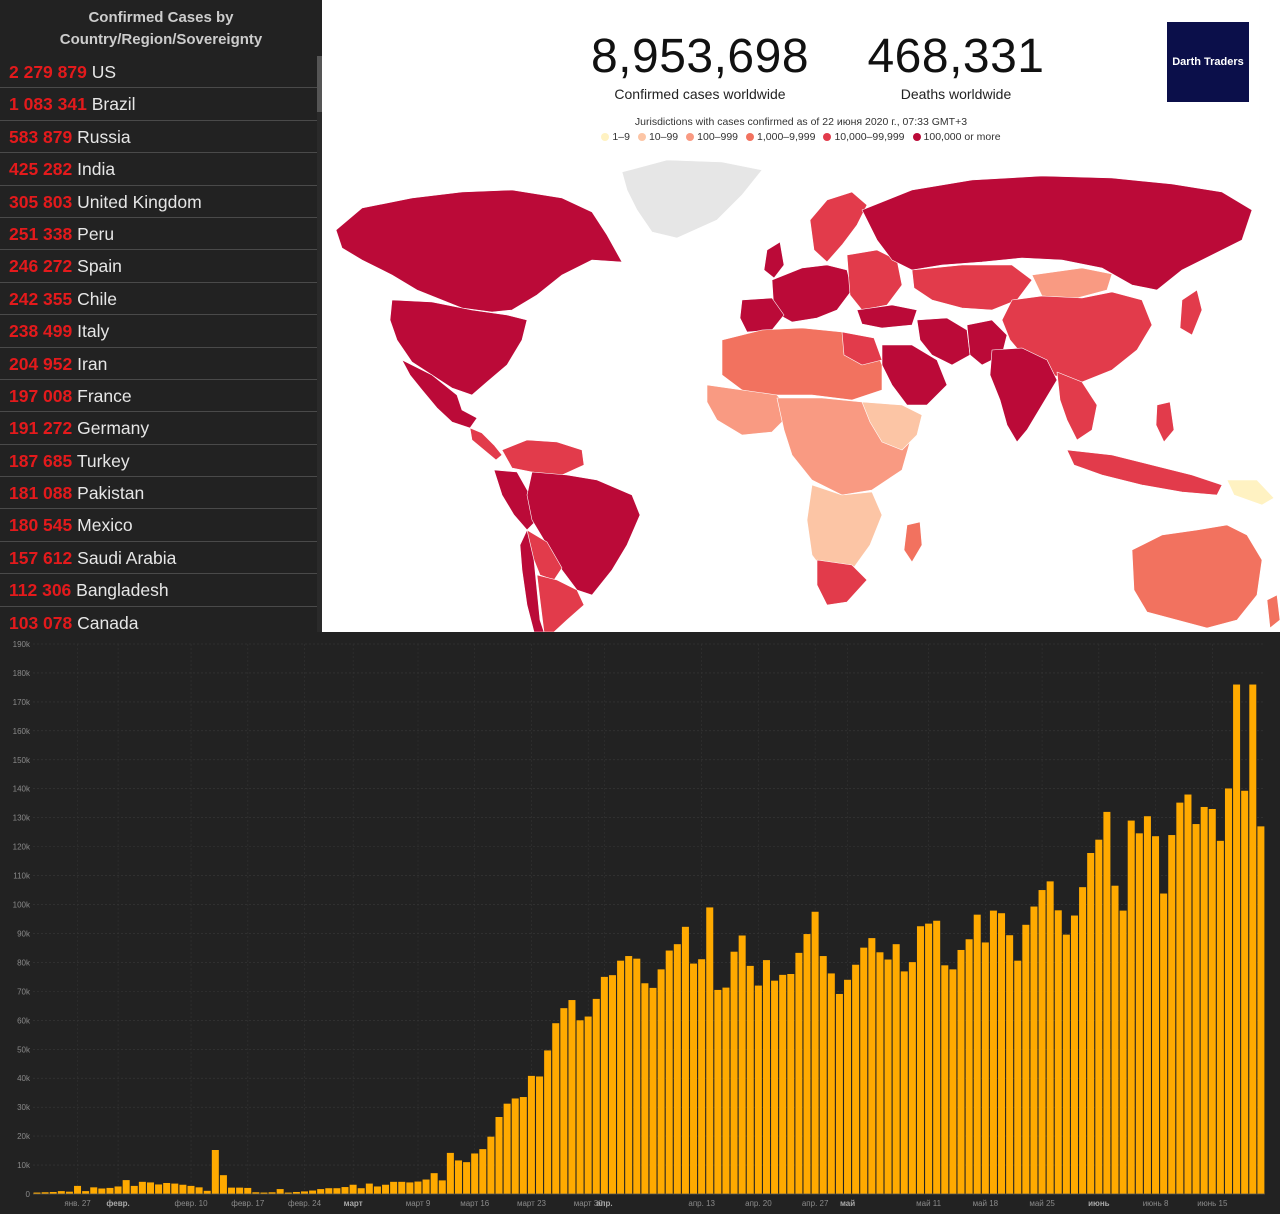  I want to click on region-greenland, so click(692, 199).